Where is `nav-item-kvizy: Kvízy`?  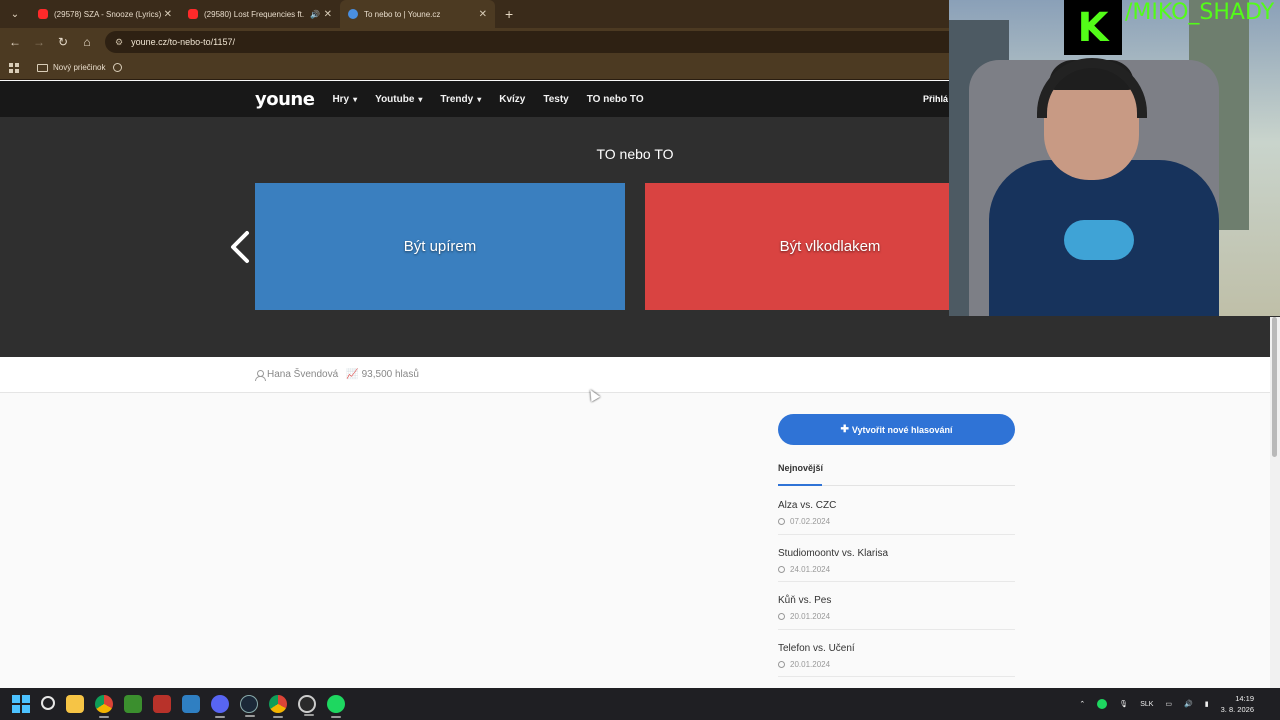
nav-item-kvizy: Kvízy is located at coordinates (512, 99).